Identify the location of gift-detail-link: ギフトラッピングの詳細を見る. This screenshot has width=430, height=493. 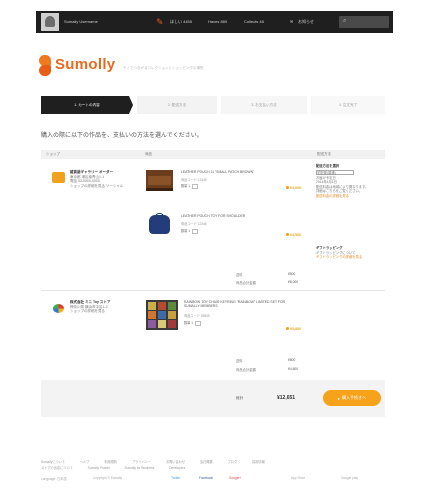
(339, 257).